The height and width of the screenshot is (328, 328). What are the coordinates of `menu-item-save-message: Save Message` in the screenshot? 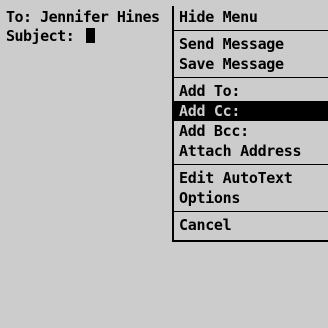 It's located at (251, 64).